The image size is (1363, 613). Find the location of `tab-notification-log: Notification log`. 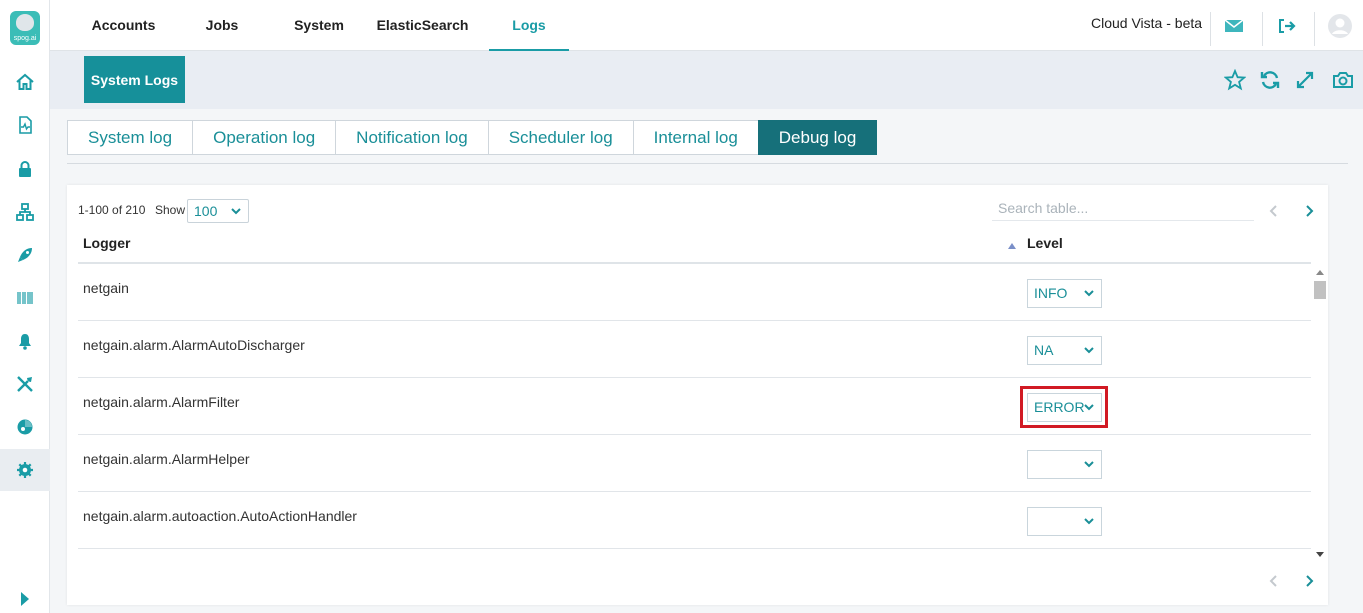

tab-notification-log: Notification log is located at coordinates (411, 137).